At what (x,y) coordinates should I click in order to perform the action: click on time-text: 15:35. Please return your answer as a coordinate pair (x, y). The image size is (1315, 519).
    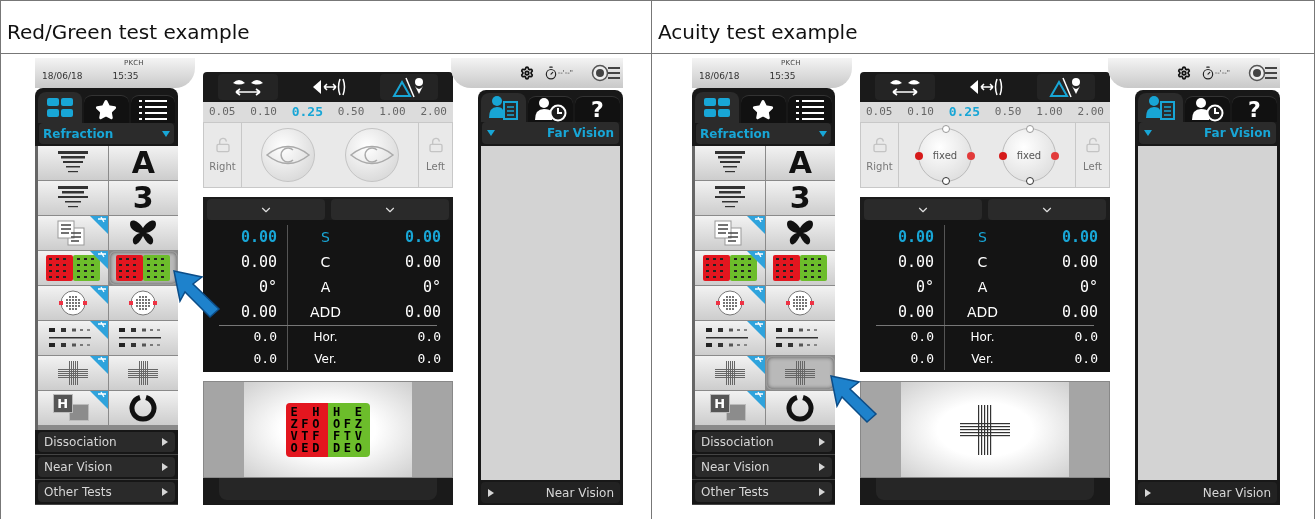
    Looking at the image, I should click on (125, 76).